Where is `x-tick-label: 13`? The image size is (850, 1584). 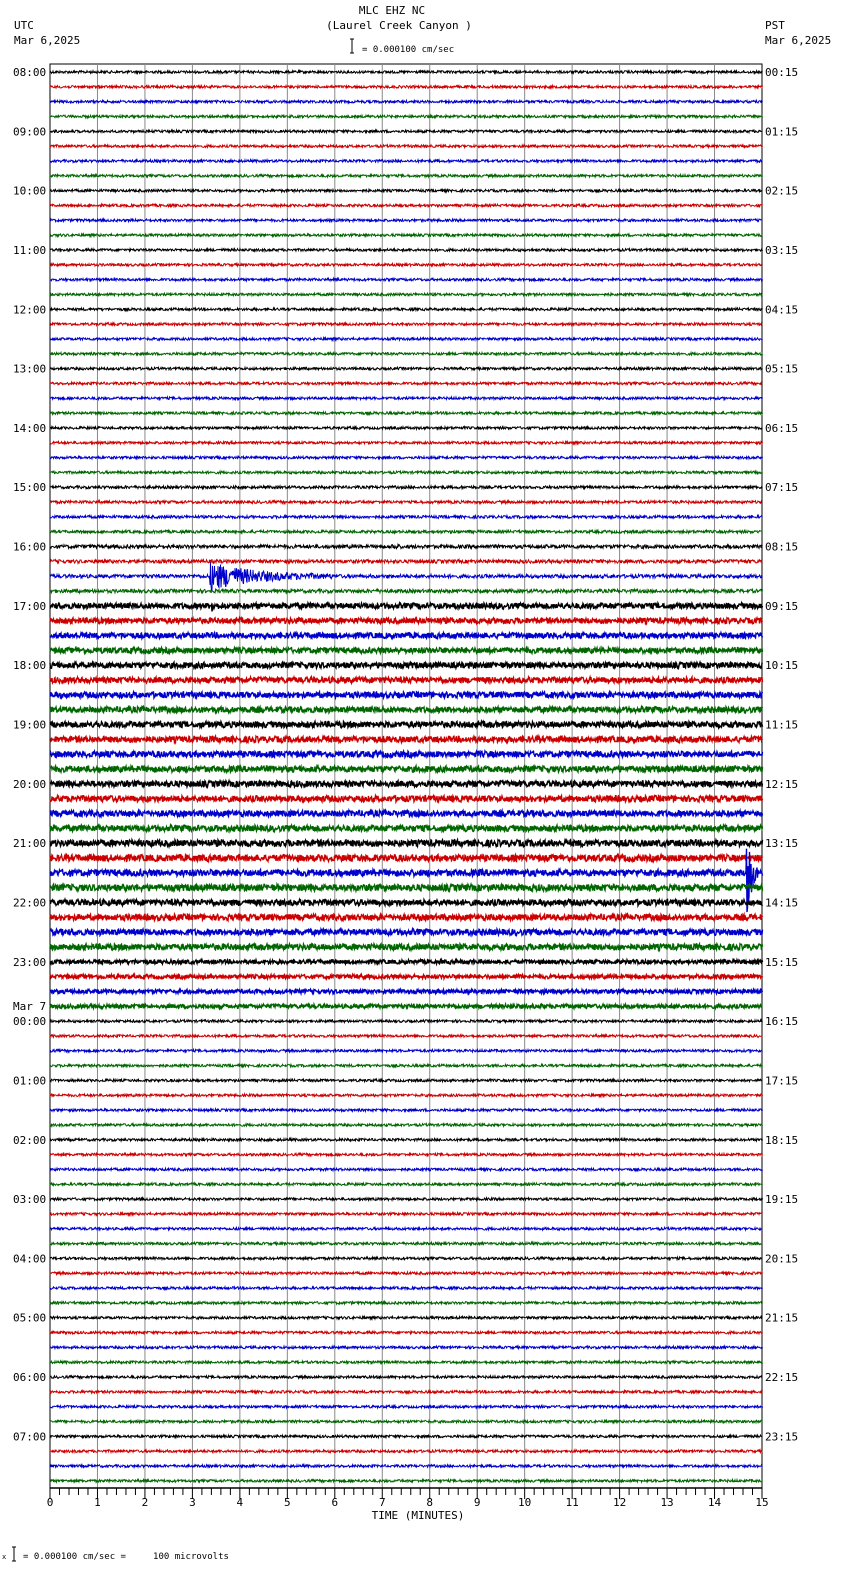 x-tick-label: 13 is located at coordinates (666, 1502).